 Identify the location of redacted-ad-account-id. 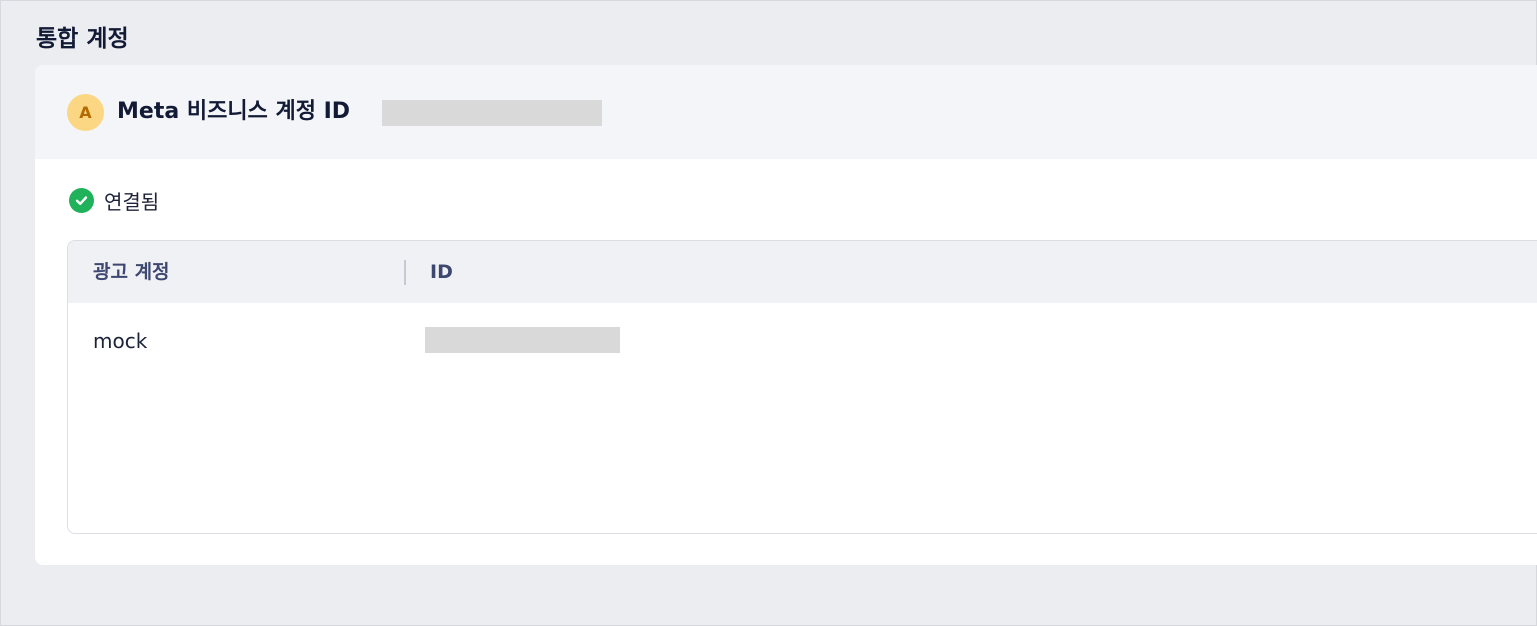
(522, 340).